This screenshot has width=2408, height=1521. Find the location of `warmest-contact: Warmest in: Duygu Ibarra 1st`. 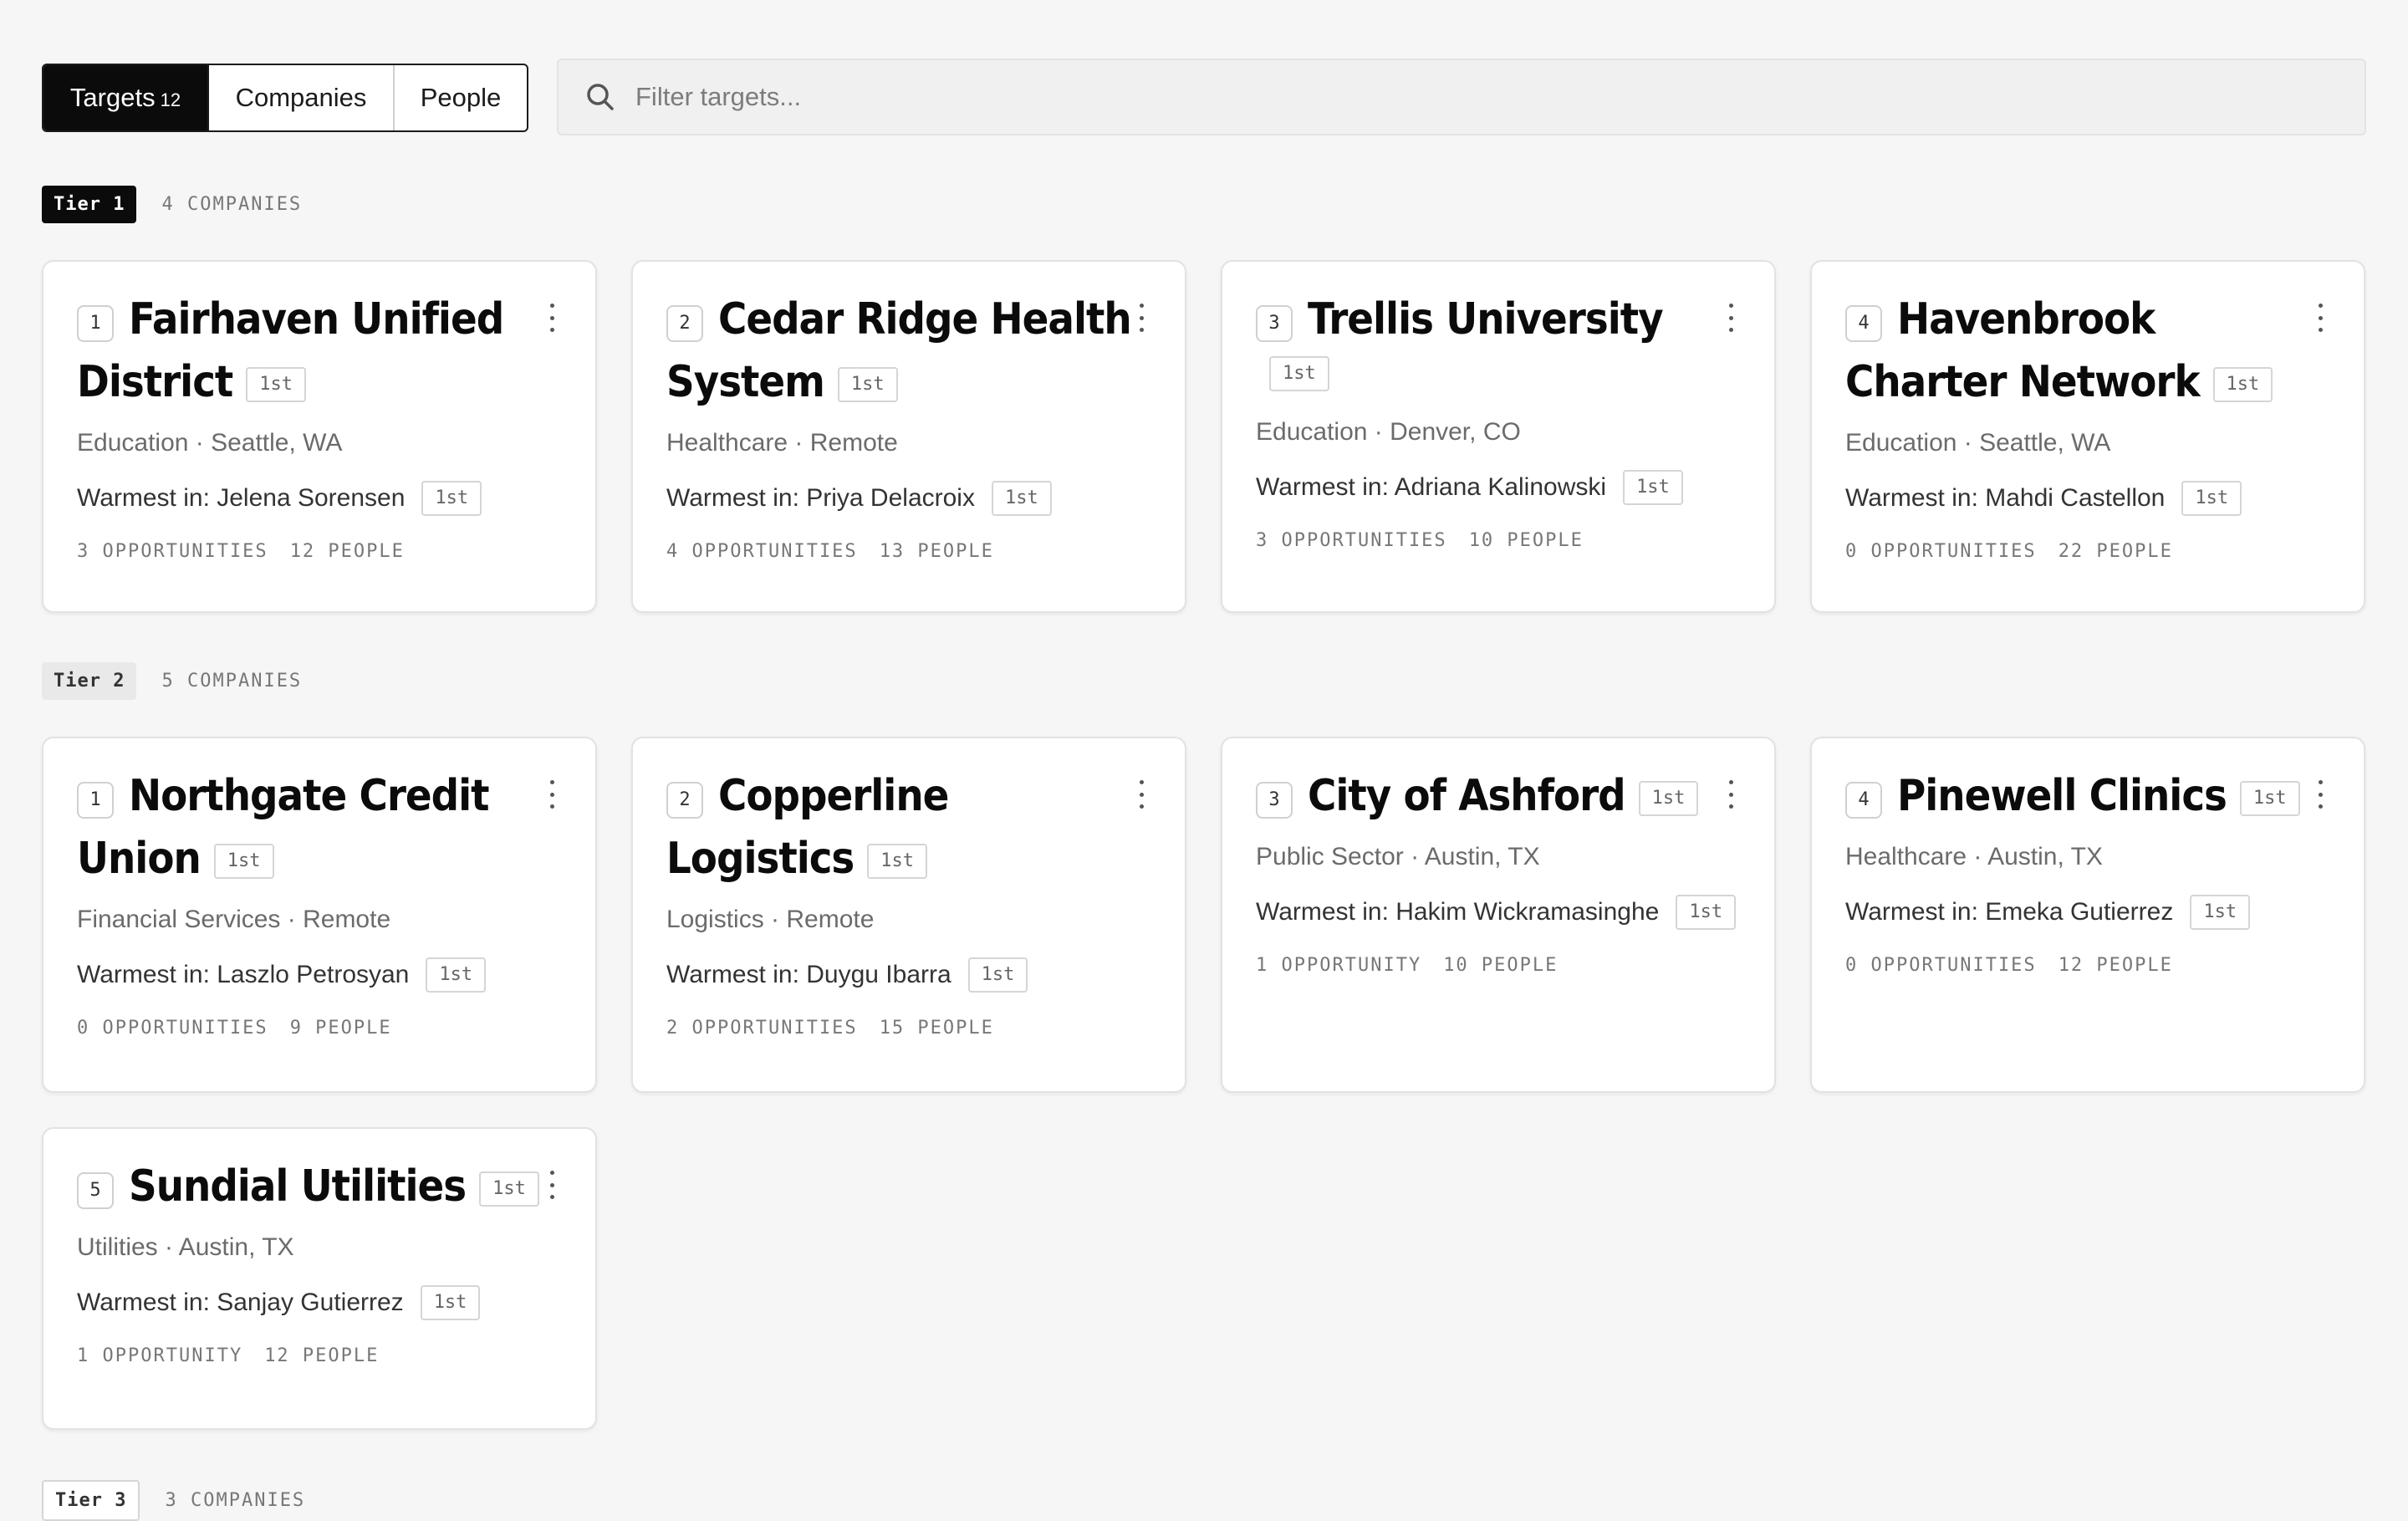

warmest-contact: Warmest in: Duygu Ibarra 1st is located at coordinates (909, 975).